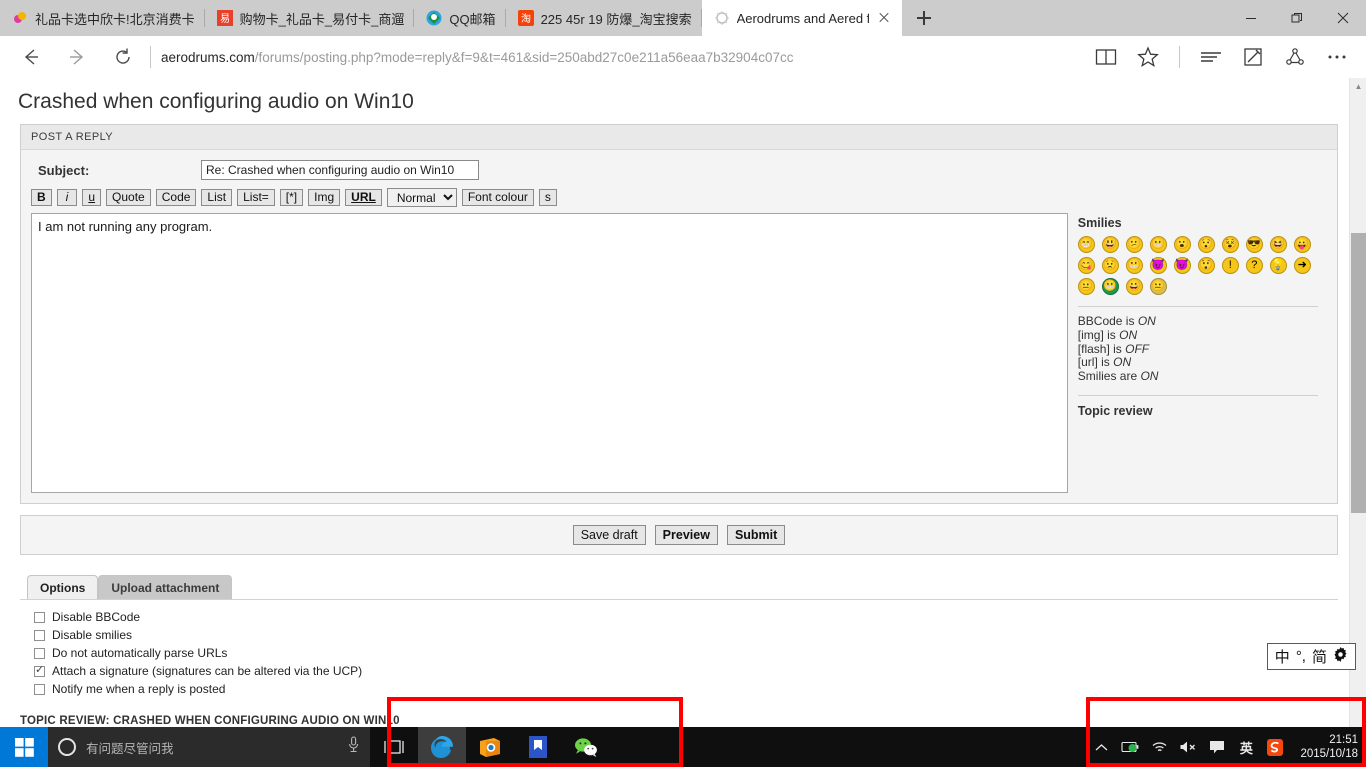 This screenshot has height=767, width=1366. What do you see at coordinates (1254, 244) in the screenshot?
I see `smiley-icon: 😎` at bounding box center [1254, 244].